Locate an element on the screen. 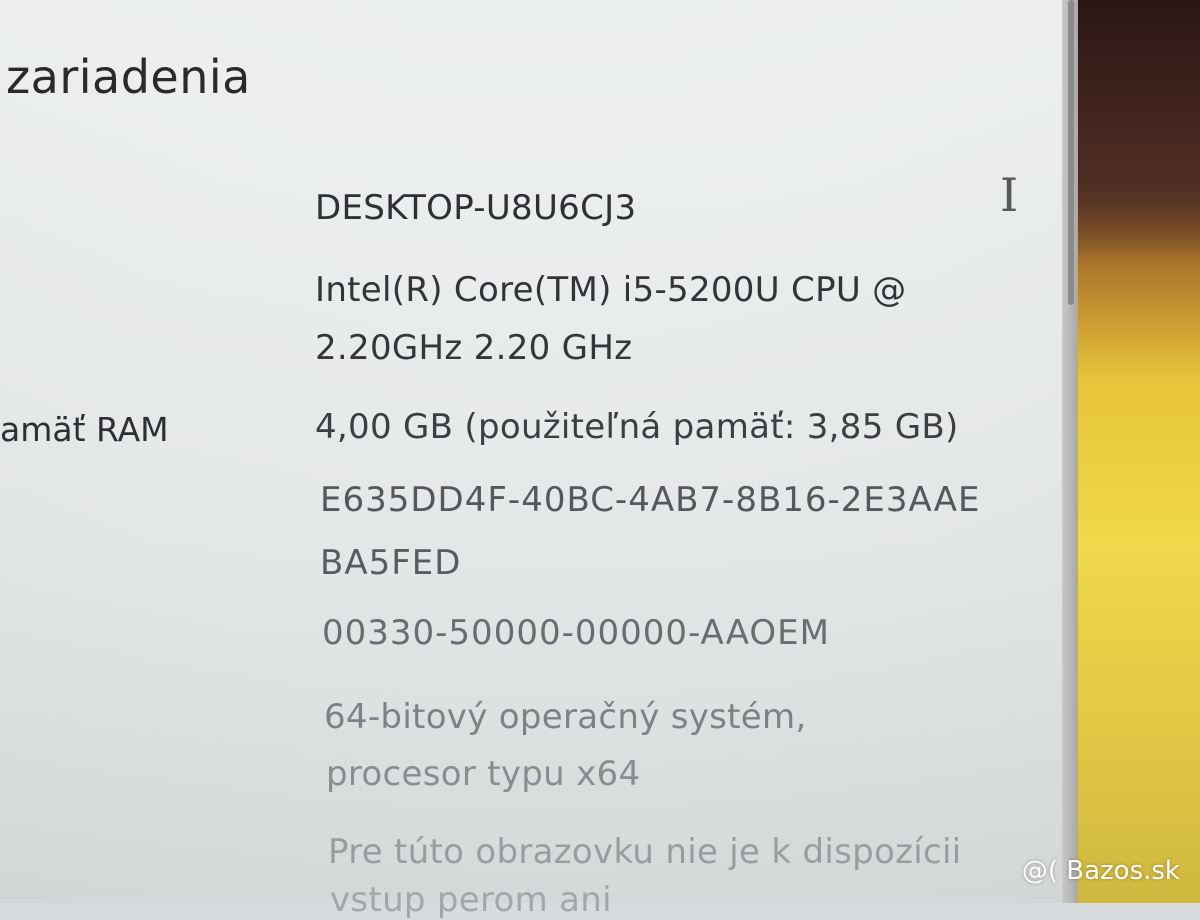 This screenshot has width=1200, height=920. device-name-value: DESKTOP-U8U6CJ3 is located at coordinates (476, 208).